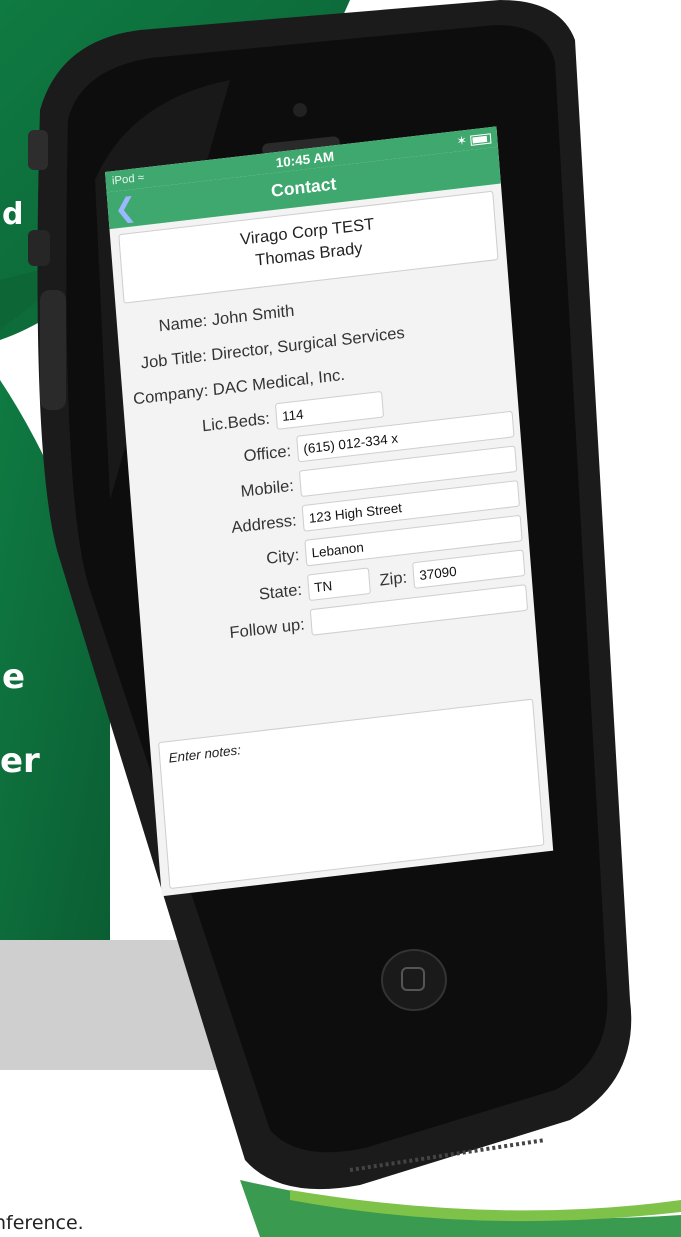  What do you see at coordinates (20, 761) in the screenshot?
I see `side-text-3: er` at bounding box center [20, 761].